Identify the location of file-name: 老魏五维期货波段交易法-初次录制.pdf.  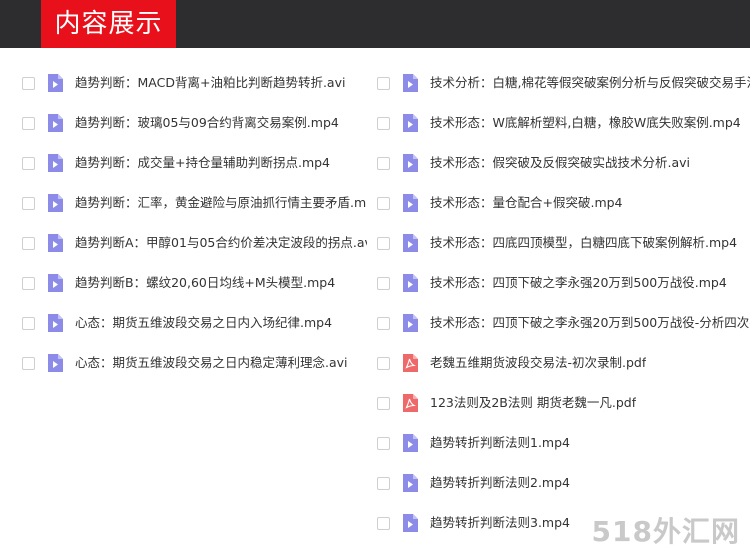
(538, 363).